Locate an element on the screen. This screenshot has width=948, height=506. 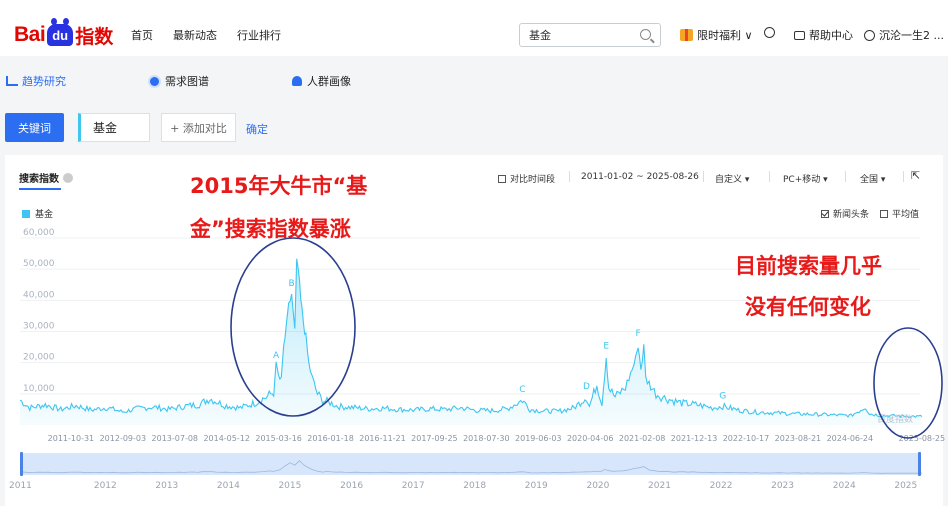
x-tick-label: 2015-03-16 is located at coordinates (278, 438).